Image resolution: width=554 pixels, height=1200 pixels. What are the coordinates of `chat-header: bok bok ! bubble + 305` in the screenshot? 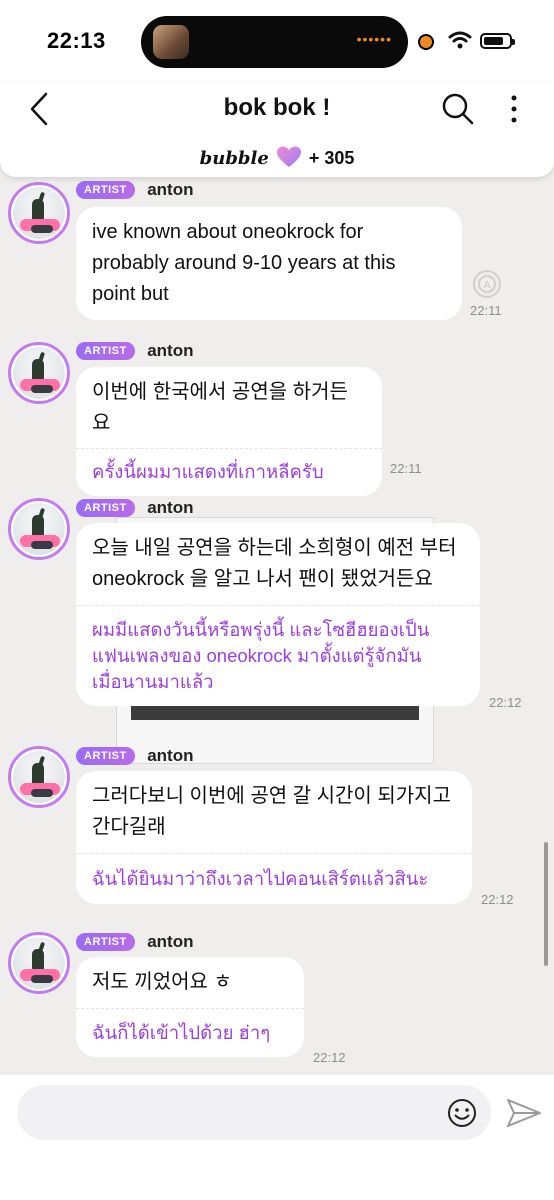 It's located at (277, 129).